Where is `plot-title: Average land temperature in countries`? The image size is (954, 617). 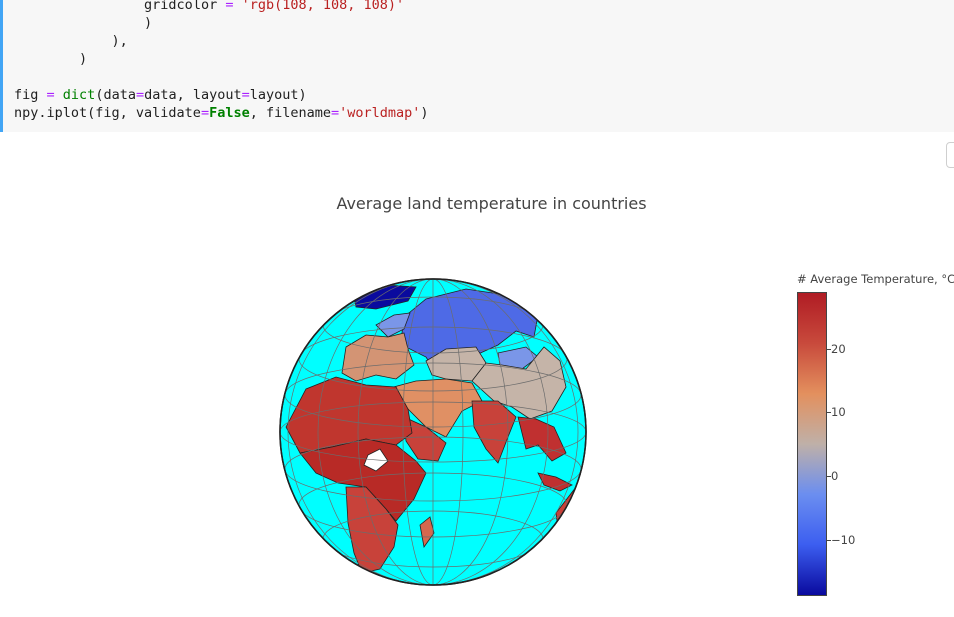 plot-title: Average land temperature in countries is located at coordinates (491, 203).